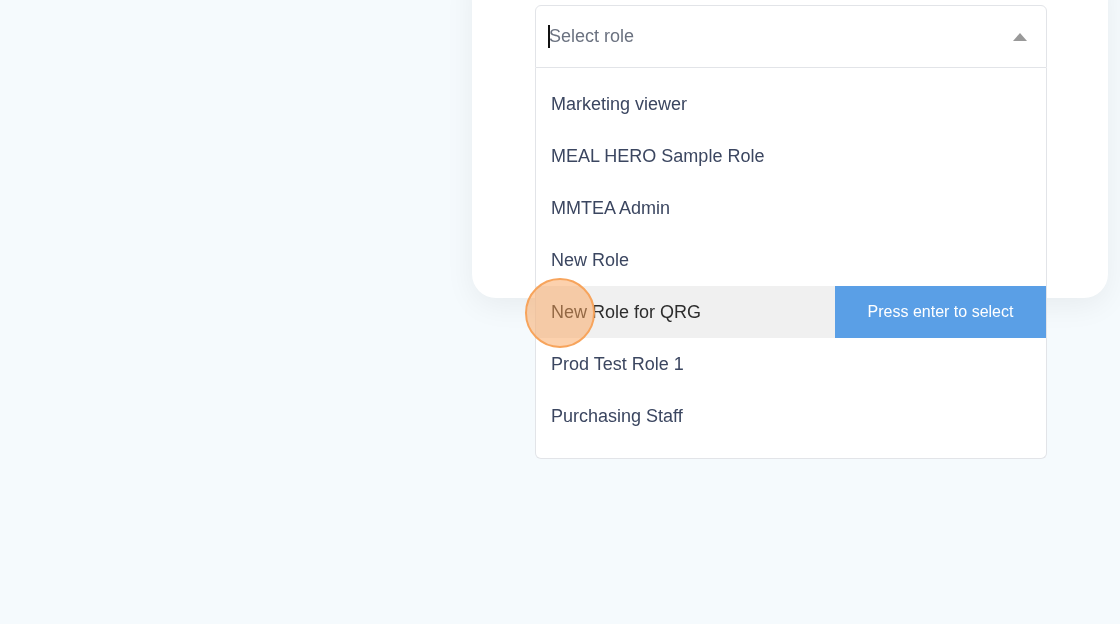  I want to click on role-option: MEAL HERO Sample Role, so click(791, 156).